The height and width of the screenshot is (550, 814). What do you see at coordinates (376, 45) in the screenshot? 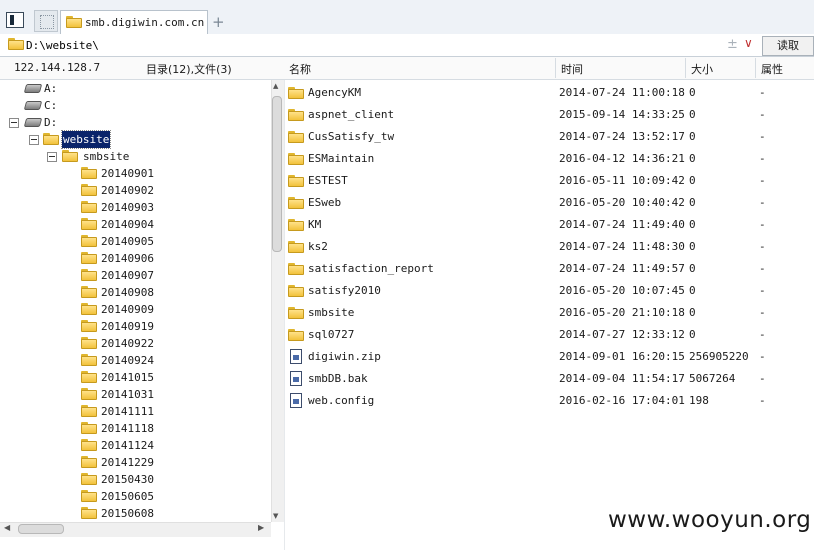
I see `path-input` at bounding box center [376, 45].